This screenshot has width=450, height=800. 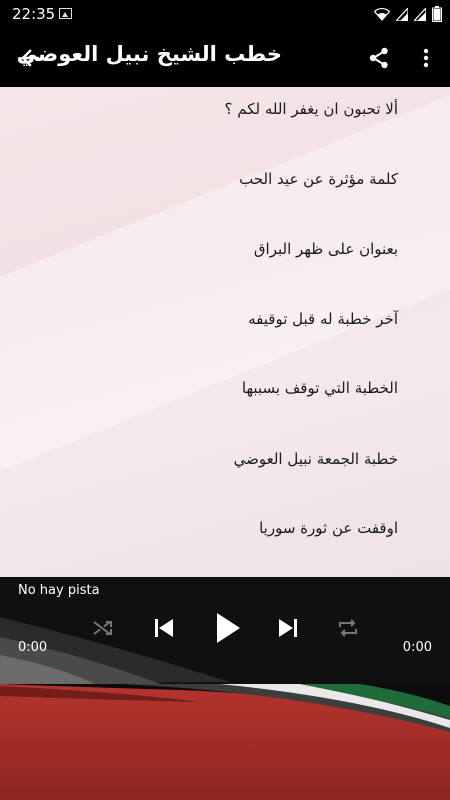 I want to click on skip-previous-icon, so click(x=164, y=628).